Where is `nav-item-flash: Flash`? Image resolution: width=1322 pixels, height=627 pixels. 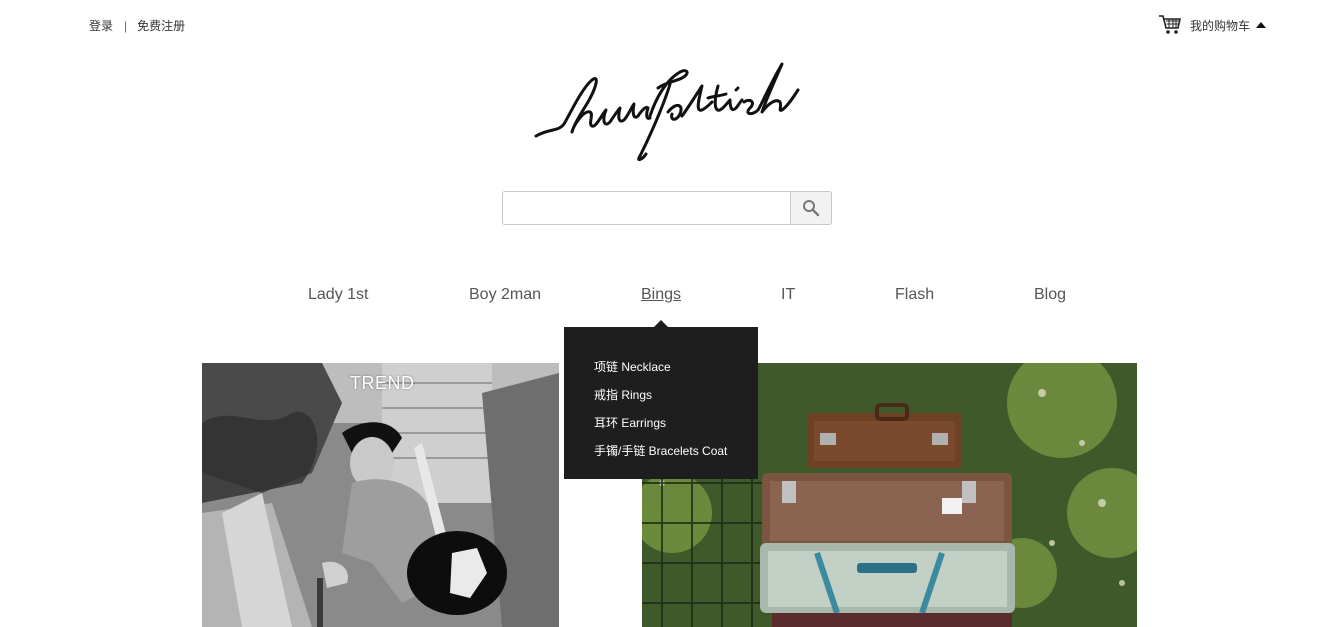
nav-item-flash: Flash is located at coordinates (914, 295).